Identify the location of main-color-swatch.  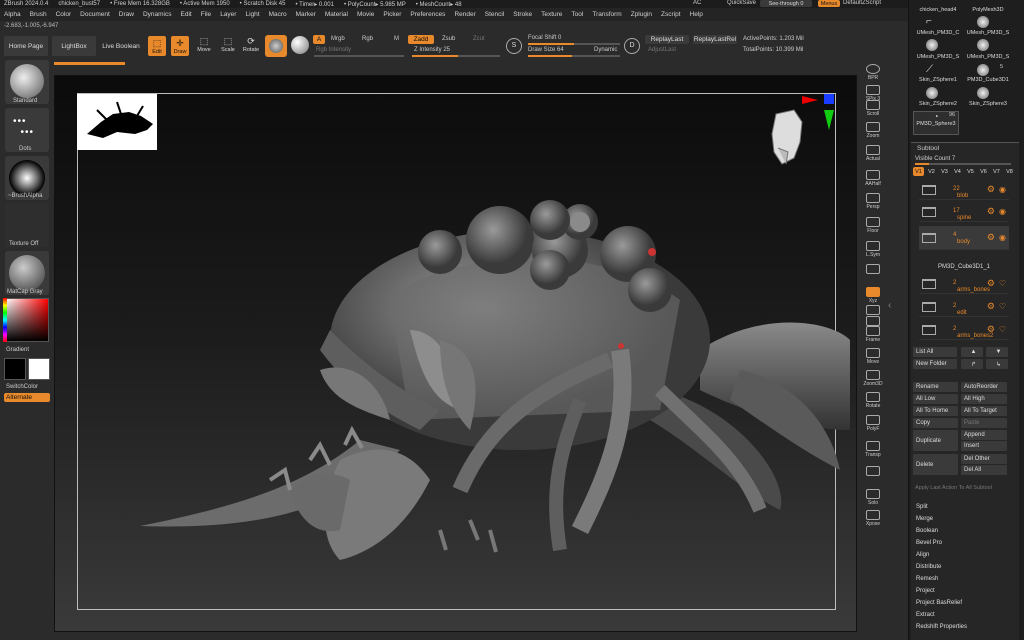
(15, 369).